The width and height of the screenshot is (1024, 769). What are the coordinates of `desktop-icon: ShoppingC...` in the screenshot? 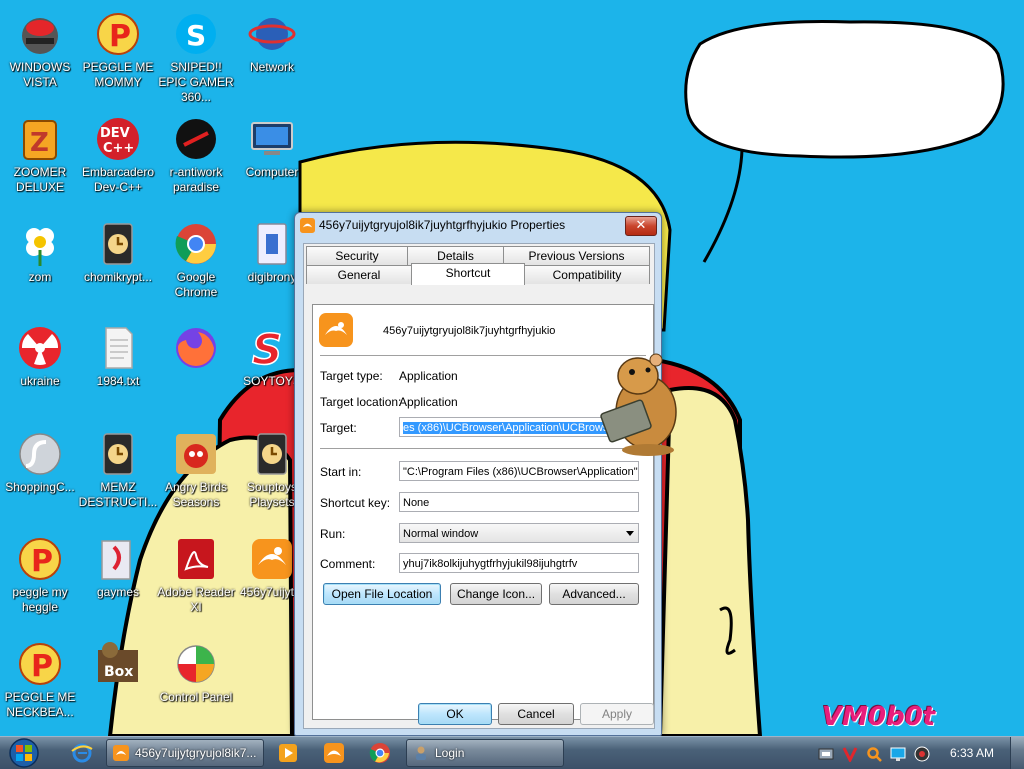 It's located at (40, 474).